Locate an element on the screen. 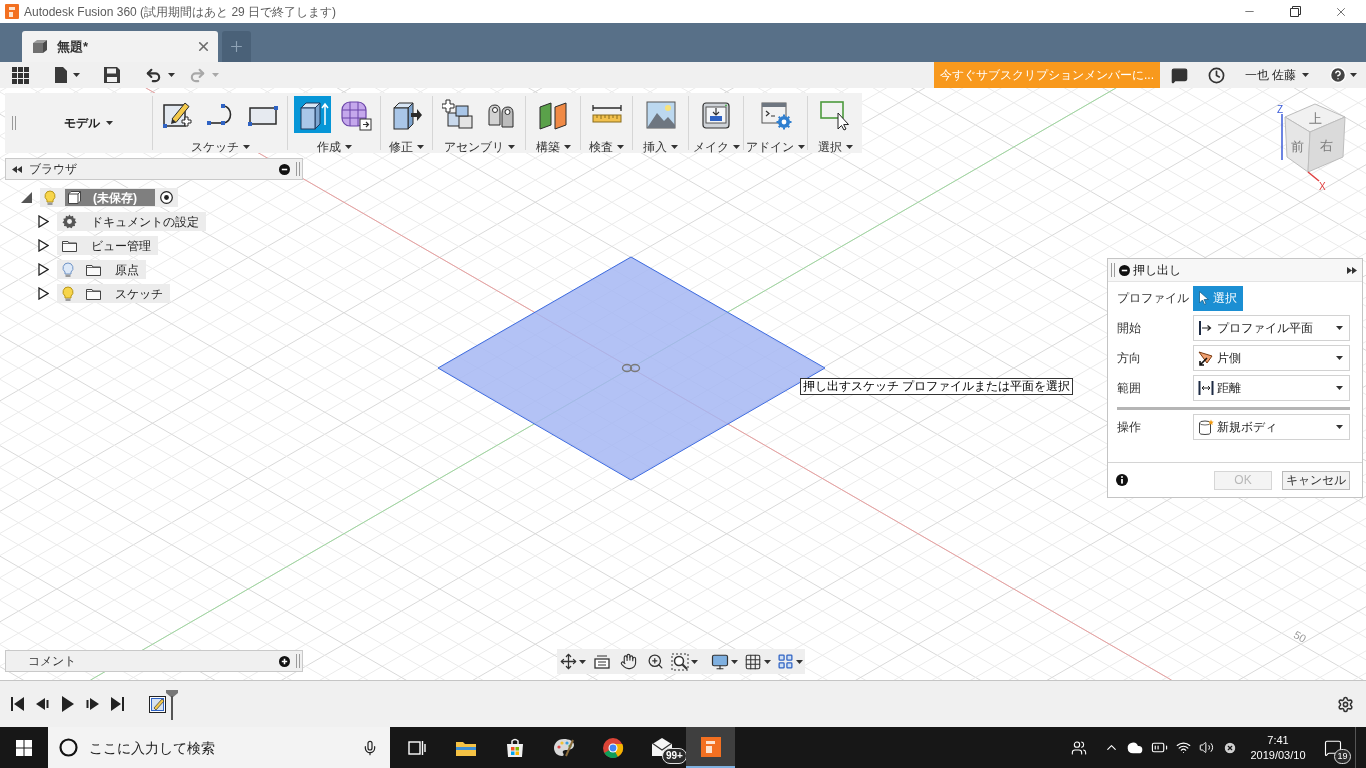 Image resolution: width=1366 pixels, height=768 pixels. toolbar-menu-button: 修正 is located at coordinates (406, 147).